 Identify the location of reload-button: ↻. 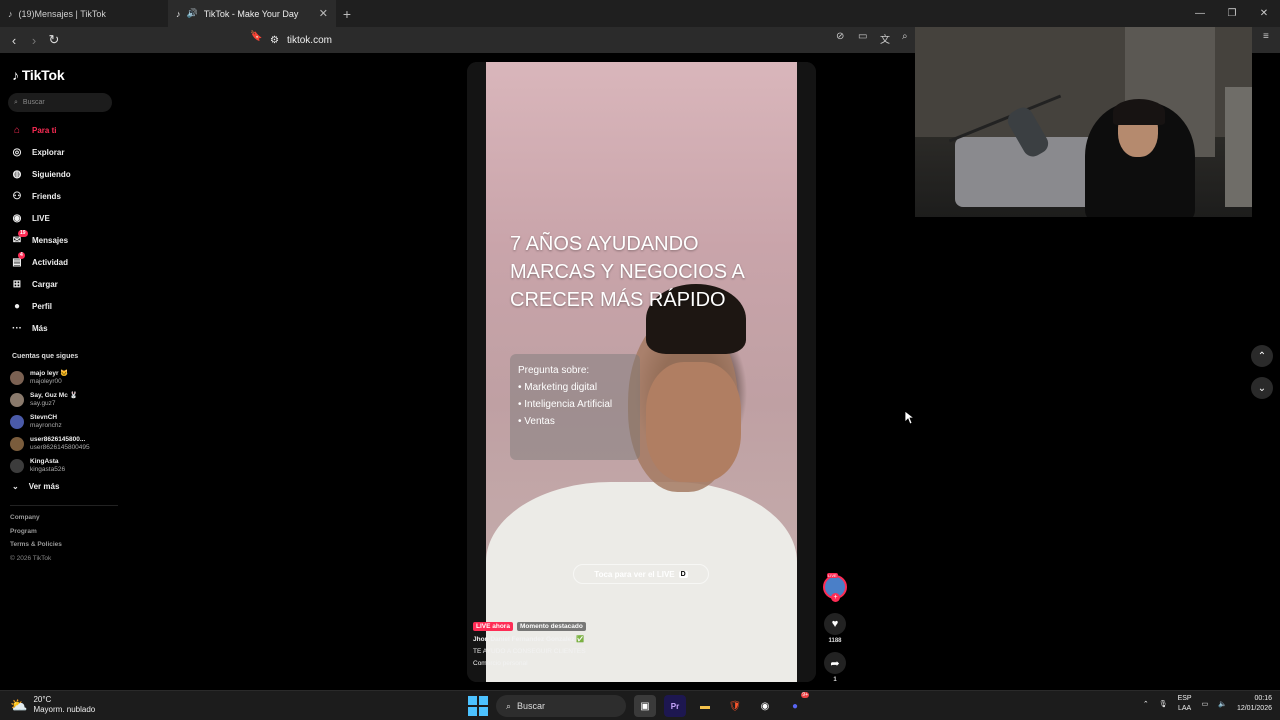
(54, 40).